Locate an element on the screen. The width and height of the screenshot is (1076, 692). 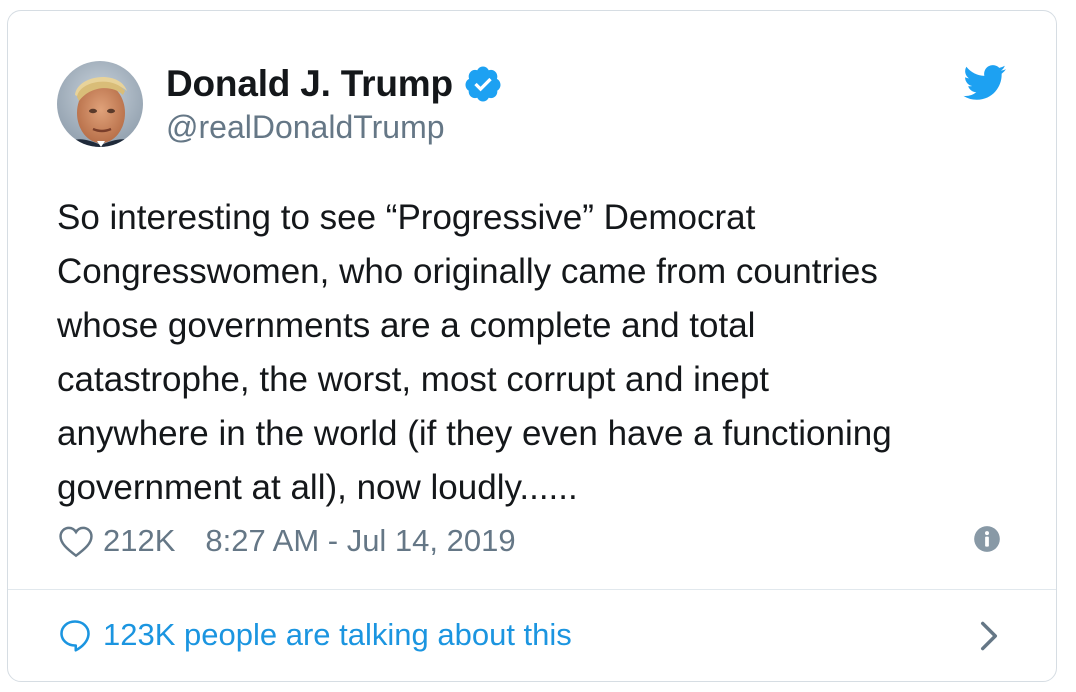
author-avatar is located at coordinates (100, 104).